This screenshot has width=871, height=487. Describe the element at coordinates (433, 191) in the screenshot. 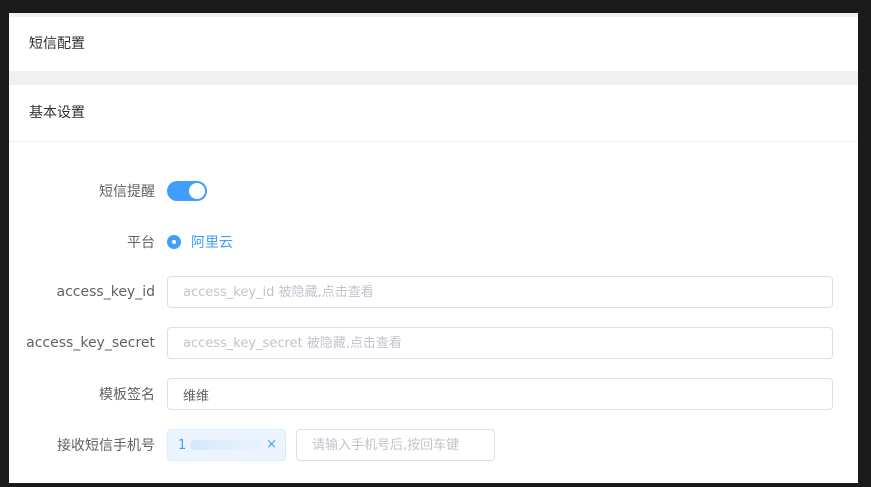

I see `sms-alert-row: 短信提醒` at that location.